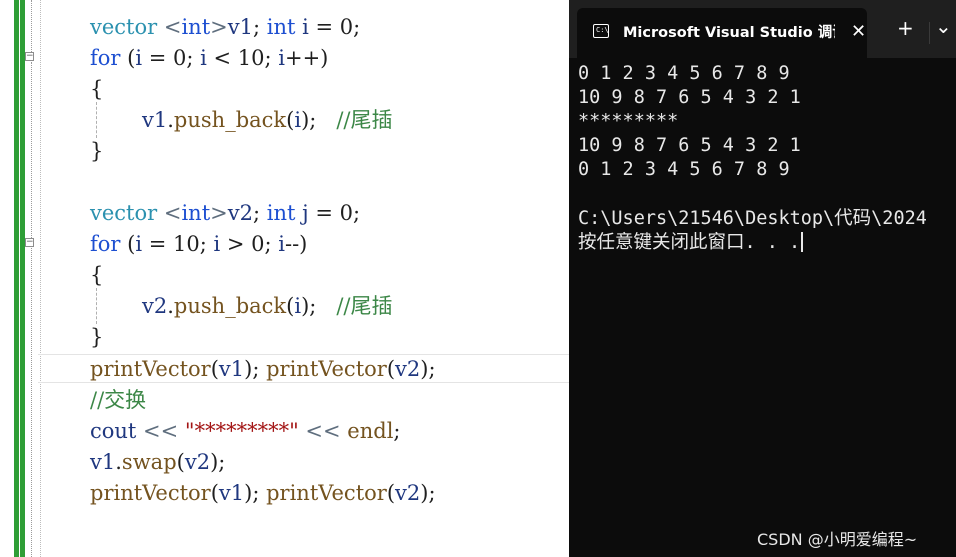 This screenshot has height=557, width=956. What do you see at coordinates (241, 431) in the screenshot?
I see `string-token: "*********"` at bounding box center [241, 431].